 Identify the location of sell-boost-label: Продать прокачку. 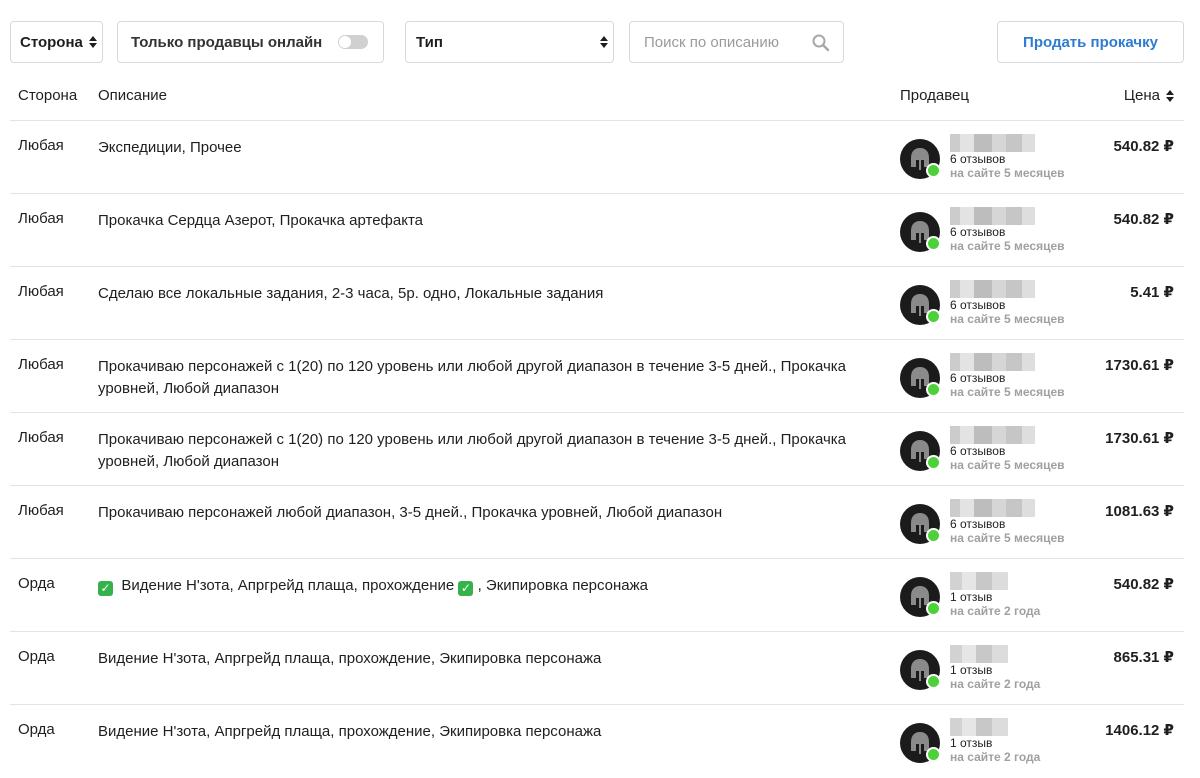
(1090, 42).